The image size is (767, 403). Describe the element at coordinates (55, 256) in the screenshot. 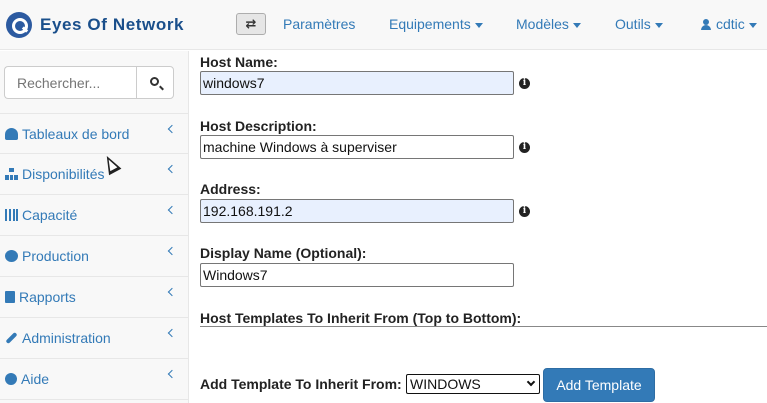

I see `sidebar-item-label: Production` at that location.